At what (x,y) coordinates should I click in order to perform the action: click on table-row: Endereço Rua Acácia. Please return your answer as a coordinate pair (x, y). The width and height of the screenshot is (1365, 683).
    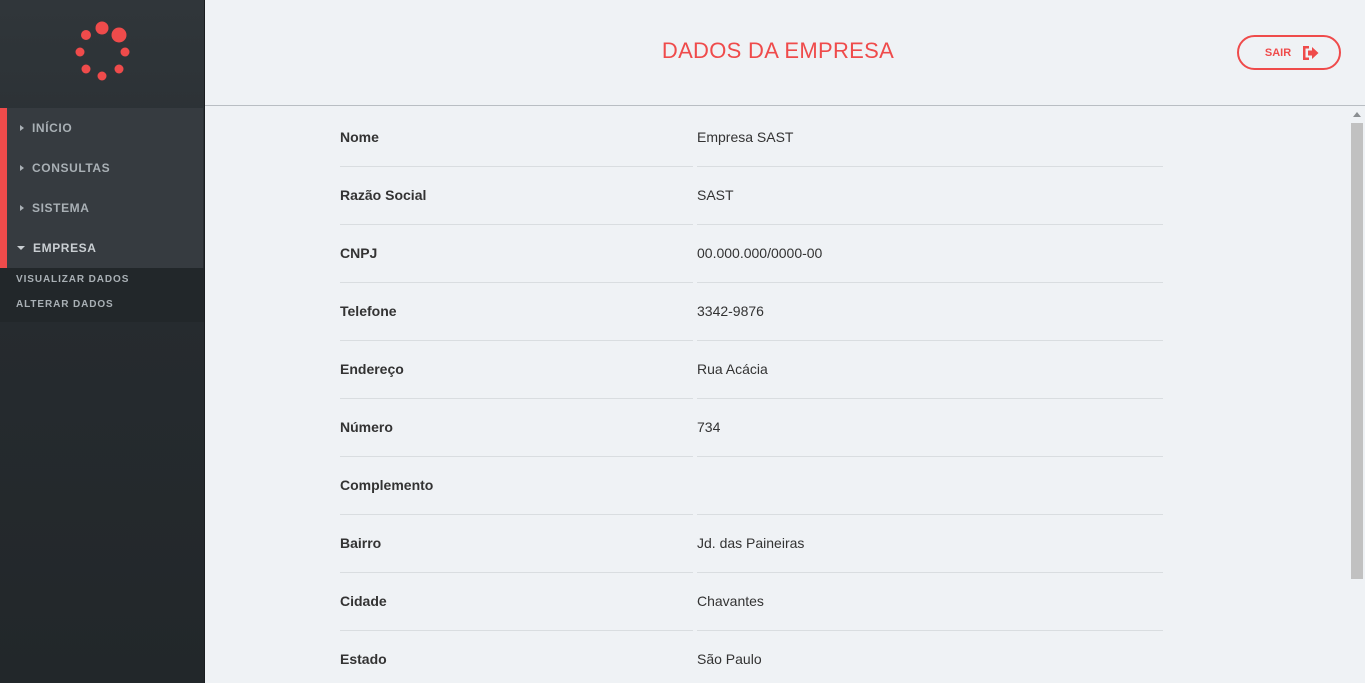
    Looking at the image, I should click on (751, 370).